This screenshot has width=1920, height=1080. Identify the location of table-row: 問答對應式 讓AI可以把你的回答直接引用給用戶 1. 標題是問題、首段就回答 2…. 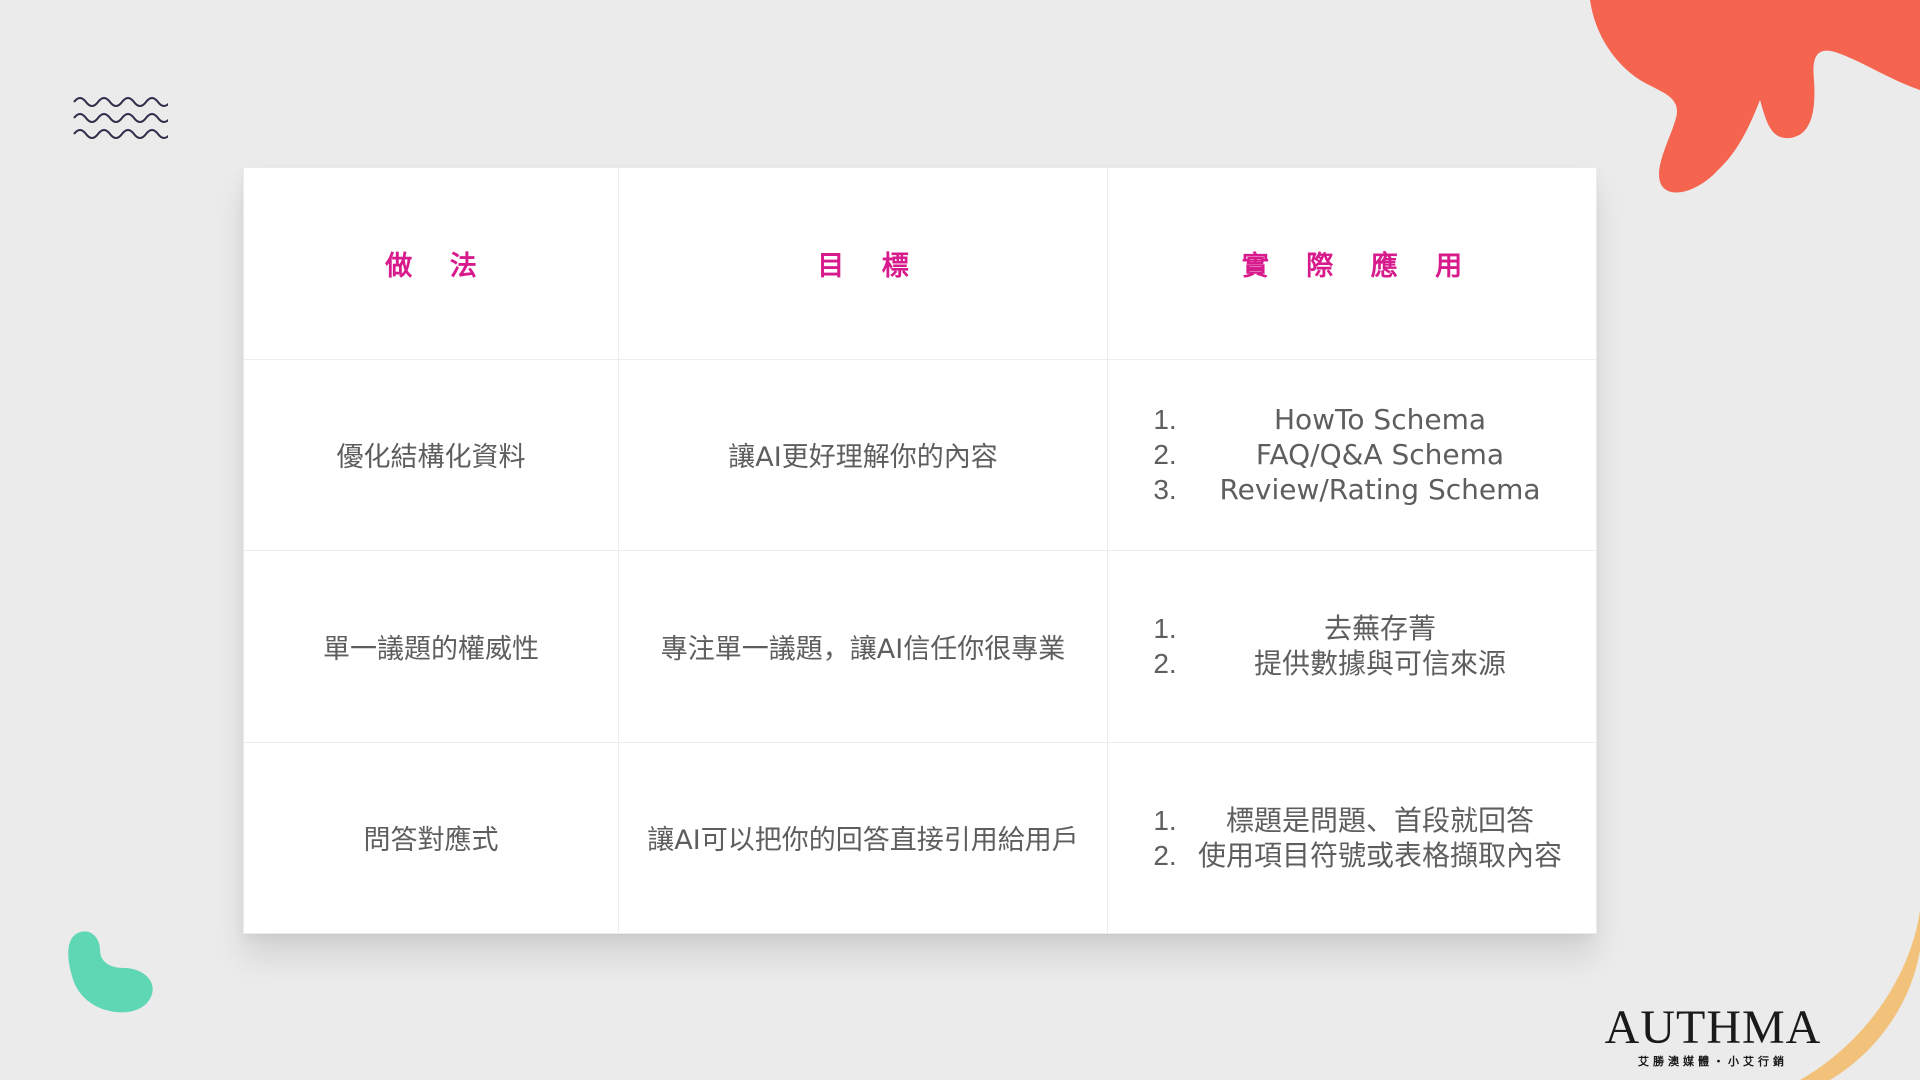
(920, 837).